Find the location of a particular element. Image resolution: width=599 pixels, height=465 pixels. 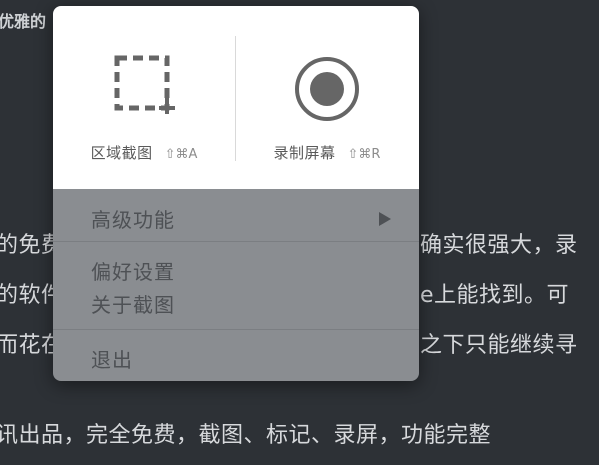

menu-item-quit: 退出 is located at coordinates (112, 358).